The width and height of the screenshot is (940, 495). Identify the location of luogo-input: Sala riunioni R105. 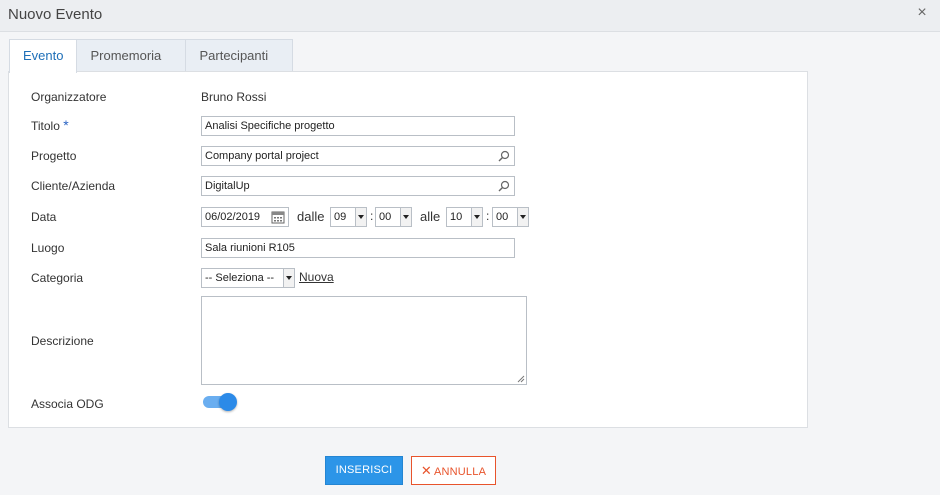
(358, 248).